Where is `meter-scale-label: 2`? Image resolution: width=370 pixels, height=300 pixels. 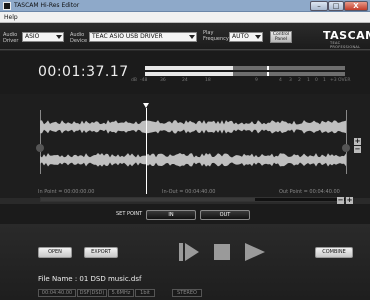
meter-scale-label: 2 is located at coordinates (299, 80).